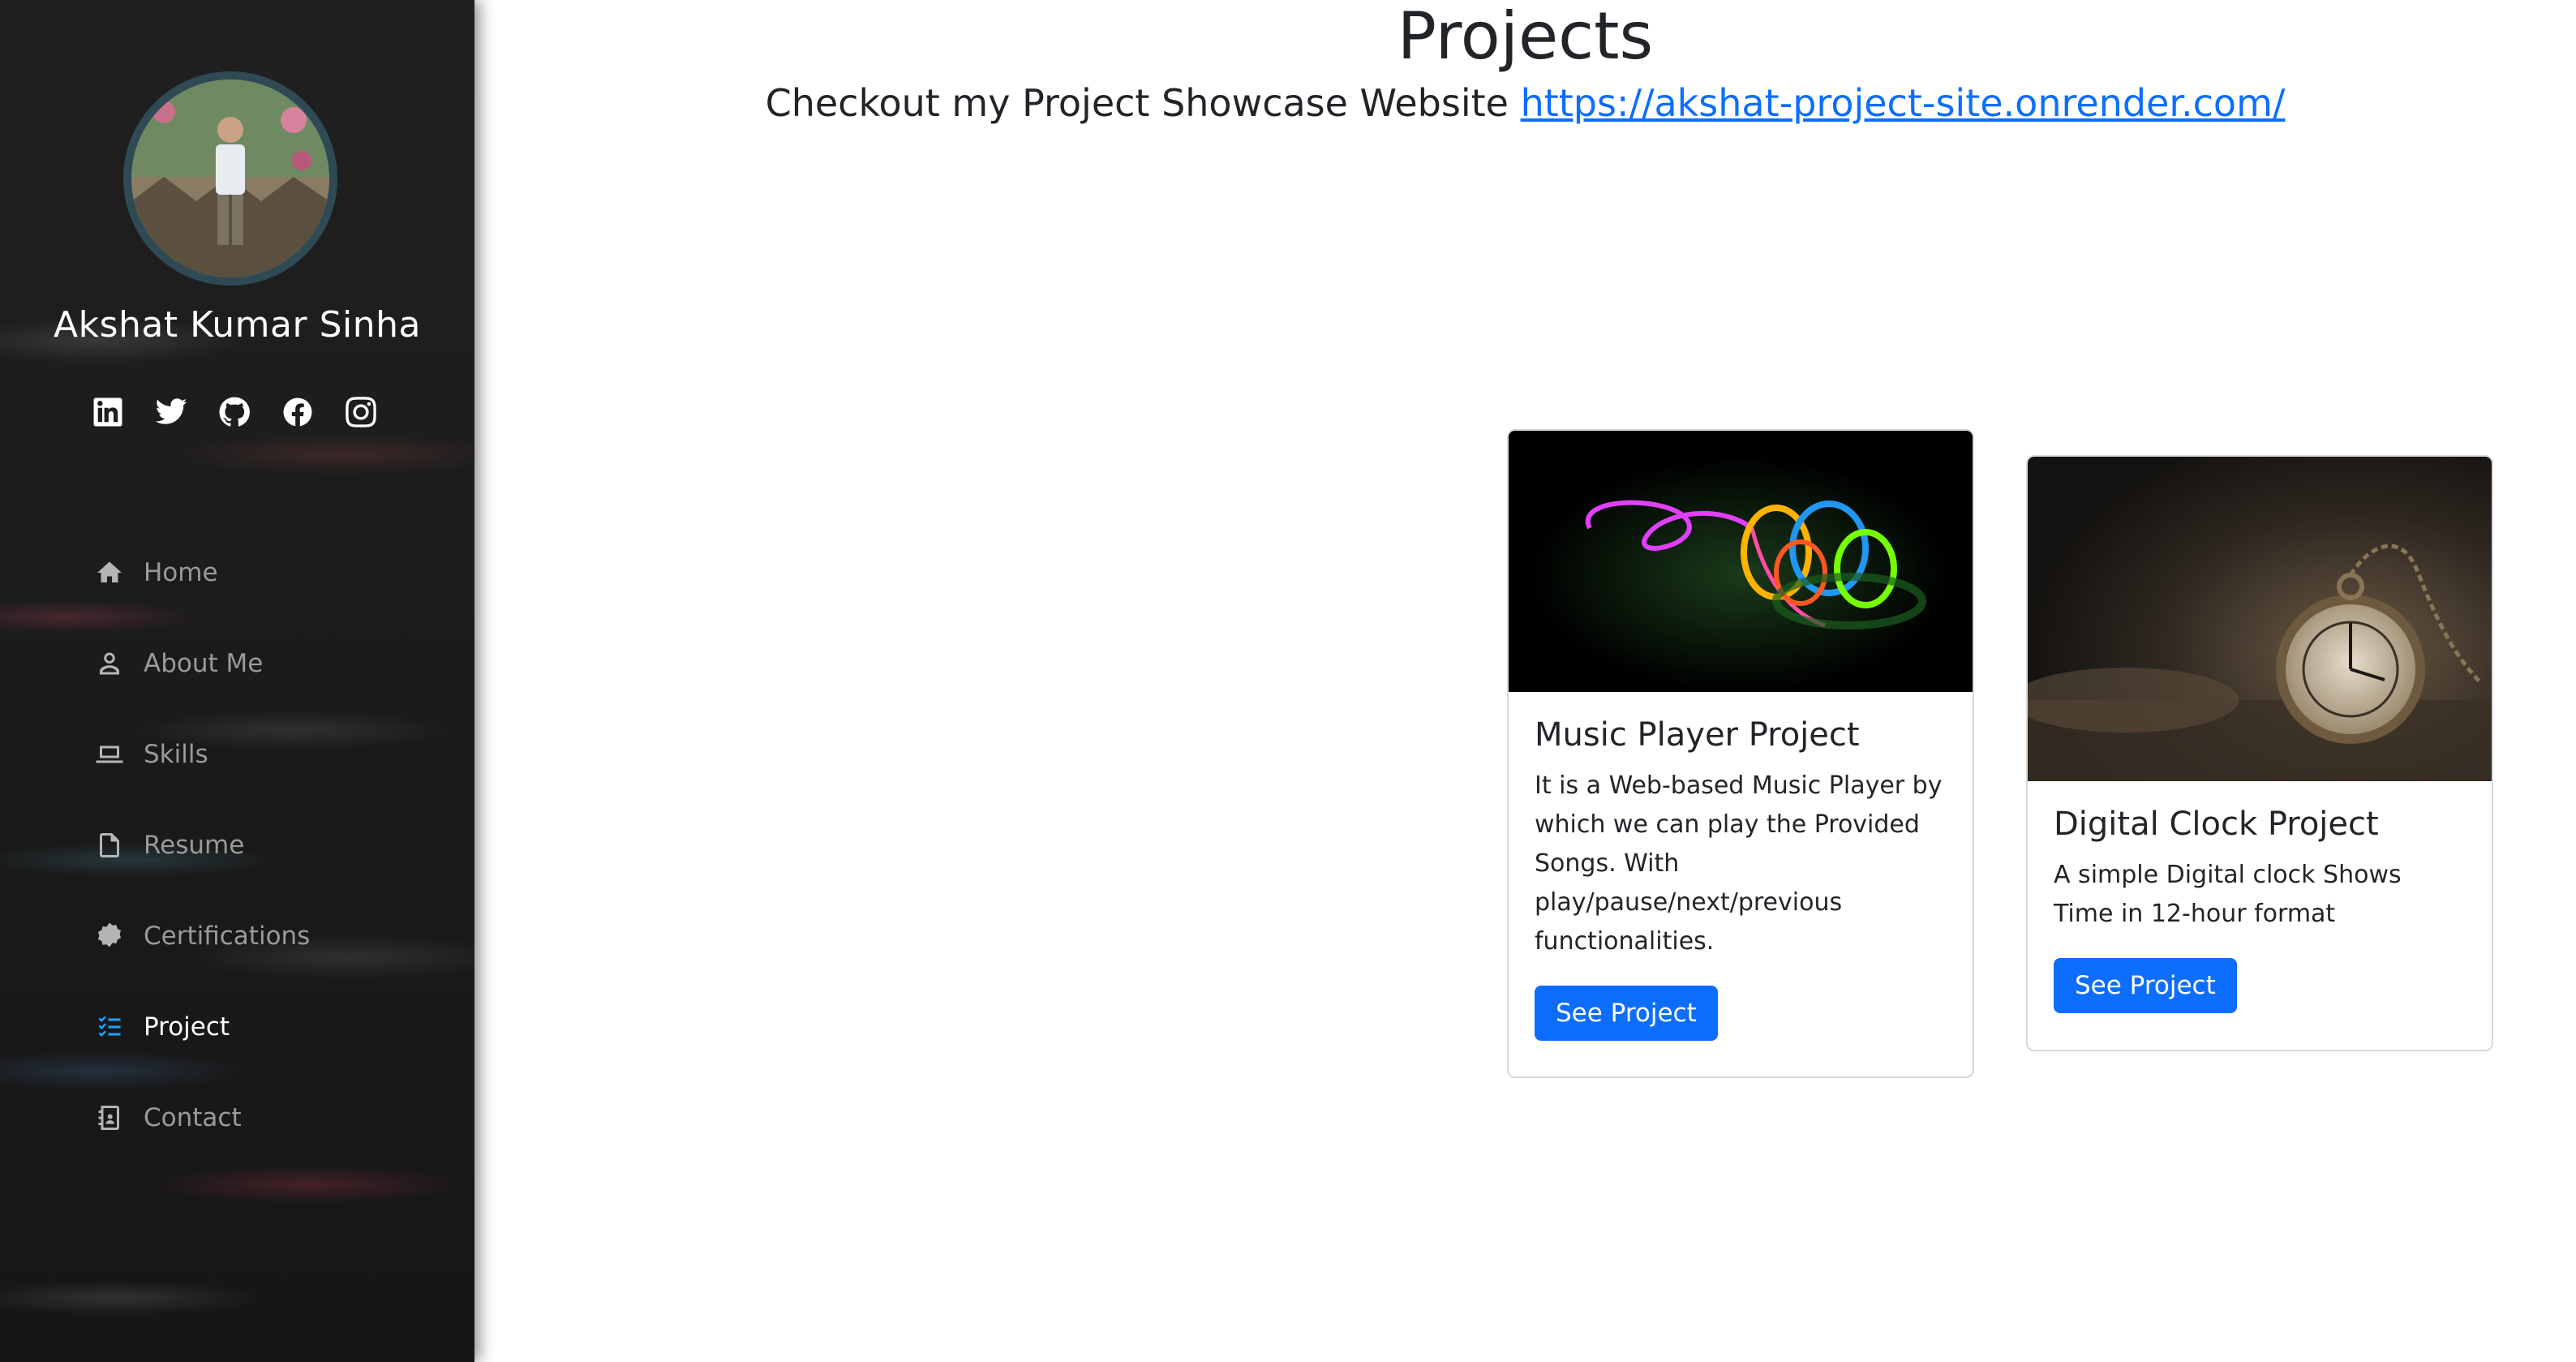 The height and width of the screenshot is (1362, 2576). Describe the element at coordinates (109, 1027) in the screenshot. I see `list-check-icon` at that location.